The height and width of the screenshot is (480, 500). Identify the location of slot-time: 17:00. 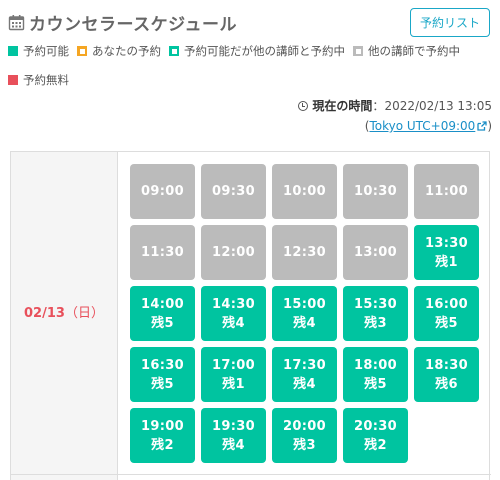
(233, 365).